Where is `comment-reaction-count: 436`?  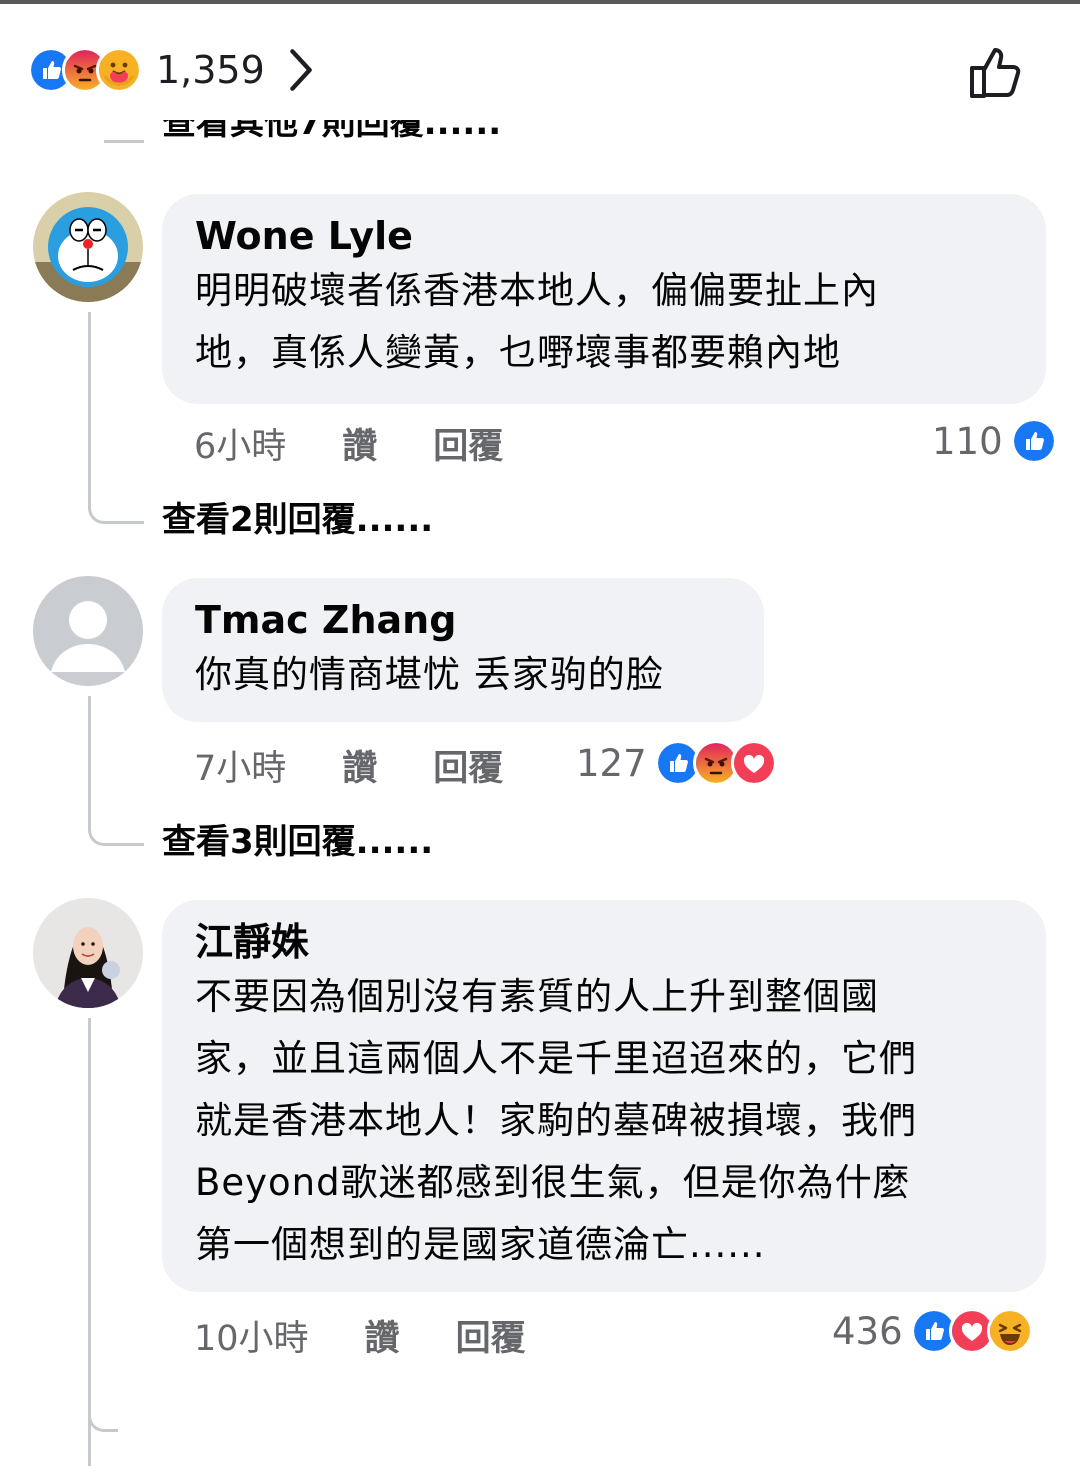
comment-reaction-count: 436 is located at coordinates (867, 1331).